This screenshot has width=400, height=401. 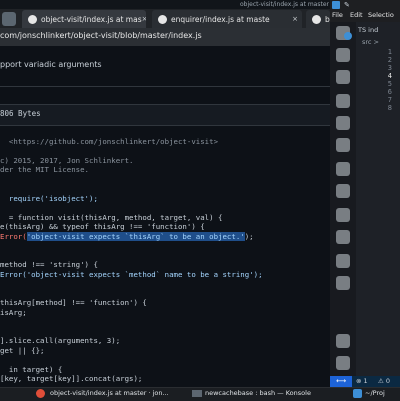 I want to click on tab-label: enquirer/index.js at maste, so click(x=220, y=19).